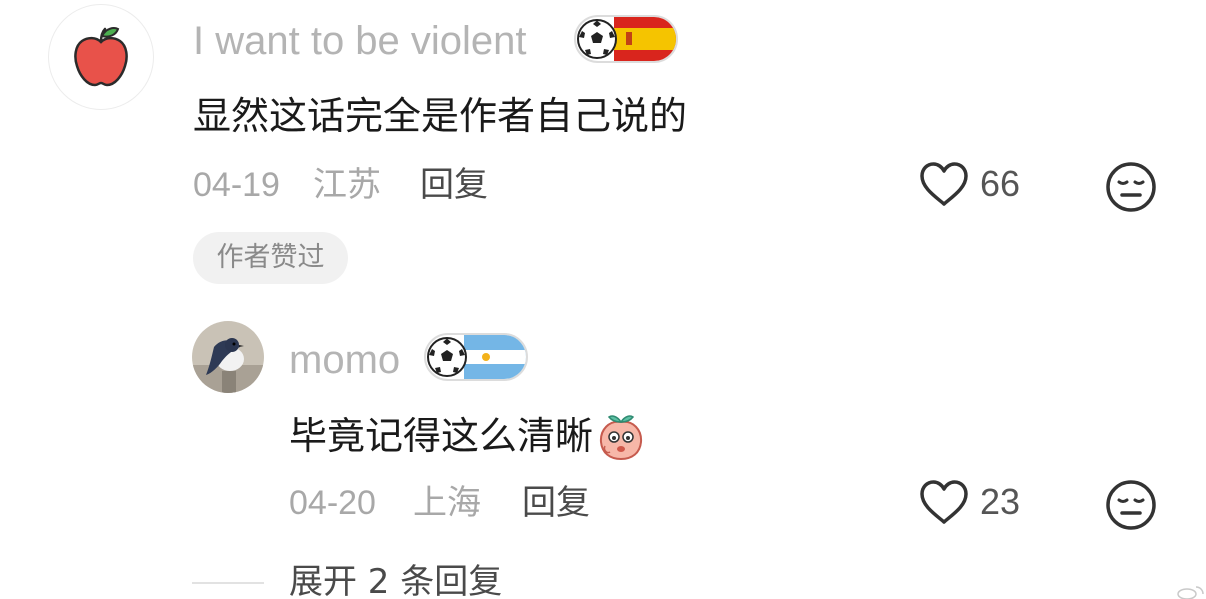  Describe the element at coordinates (969, 184) in the screenshot. I see `like-button: 66` at that location.